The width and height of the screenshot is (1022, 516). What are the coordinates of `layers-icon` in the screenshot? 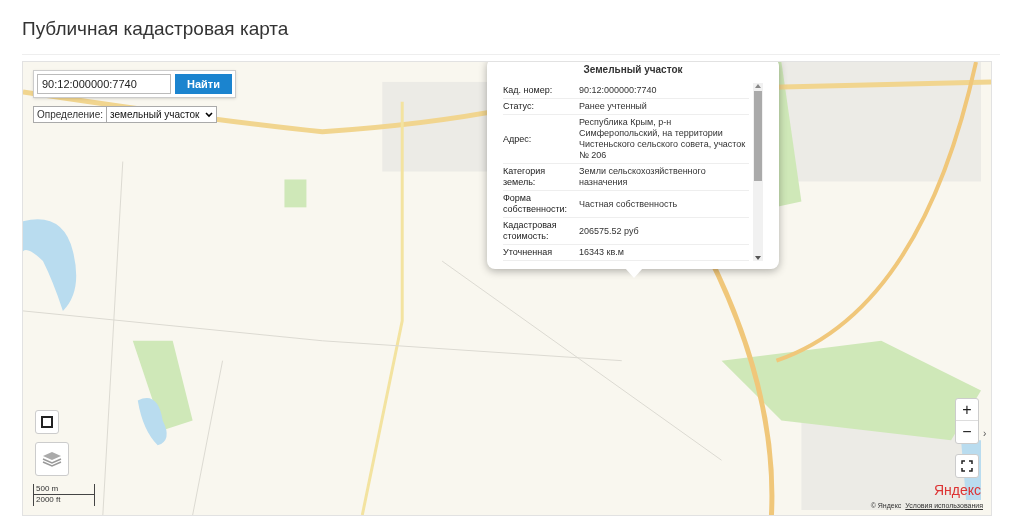 It's located at (52, 459).